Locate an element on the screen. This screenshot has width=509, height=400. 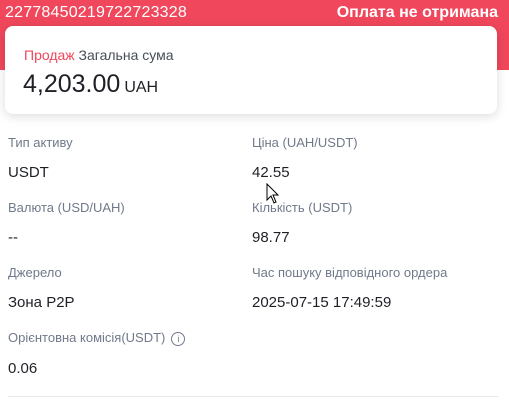
quantity-value: 98.77 is located at coordinates (271, 237).